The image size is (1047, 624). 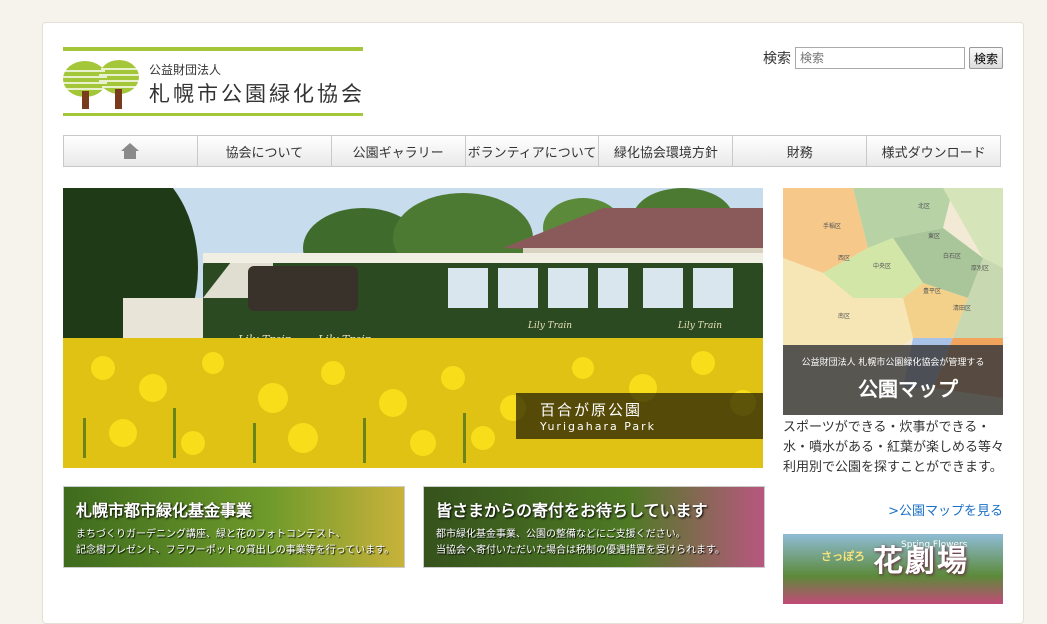 I want to click on nav-volunteer: ボランティアについて, so click(x=532, y=151).